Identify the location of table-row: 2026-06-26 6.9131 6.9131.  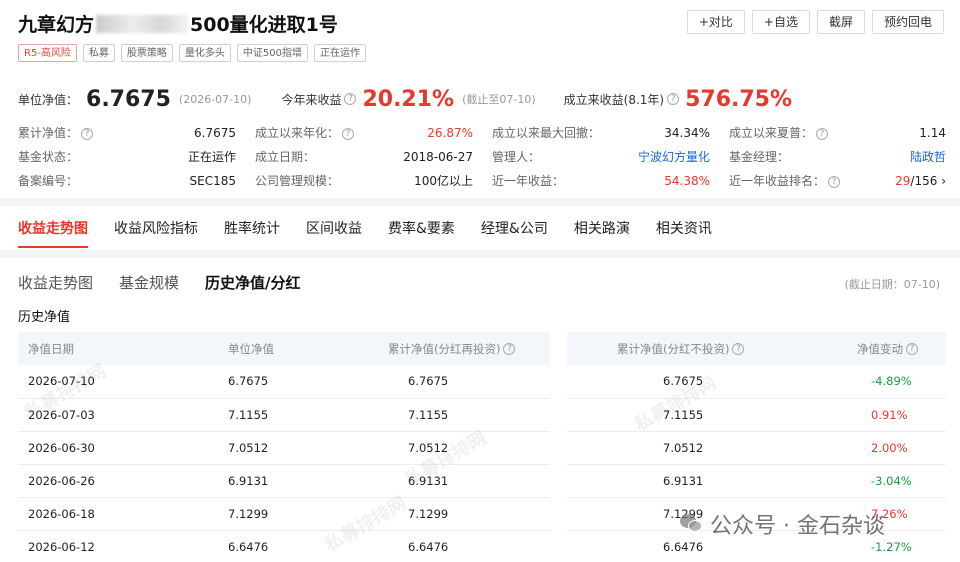
(284, 481).